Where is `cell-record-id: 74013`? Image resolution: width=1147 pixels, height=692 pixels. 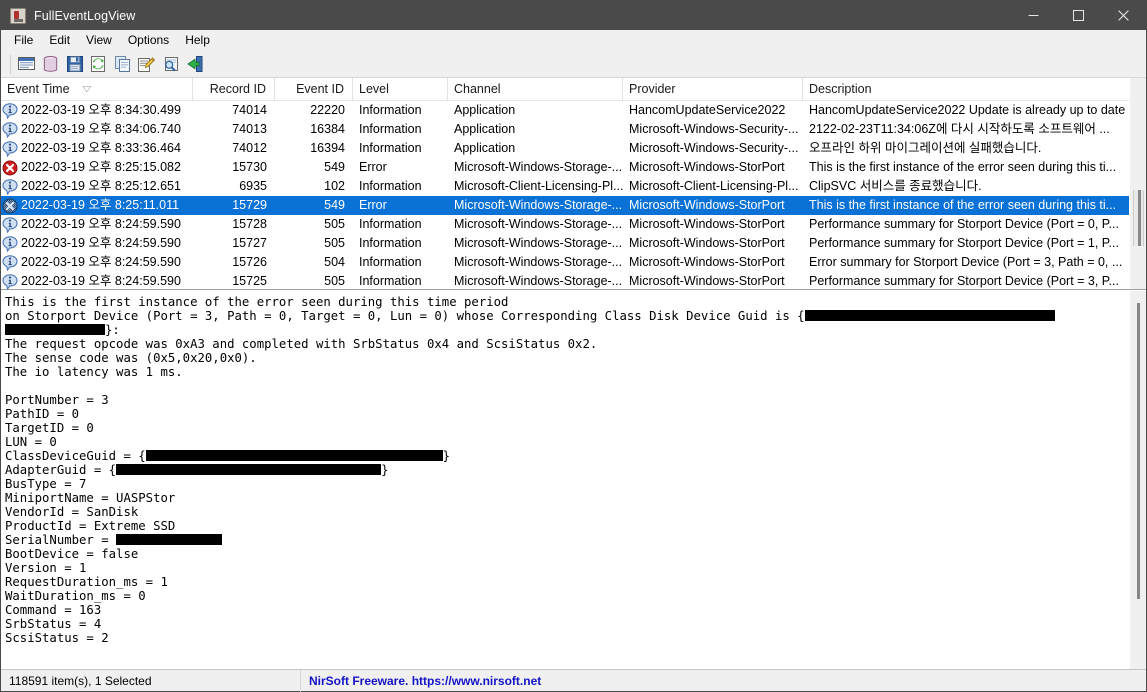
cell-record-id: 74013 is located at coordinates (249, 129).